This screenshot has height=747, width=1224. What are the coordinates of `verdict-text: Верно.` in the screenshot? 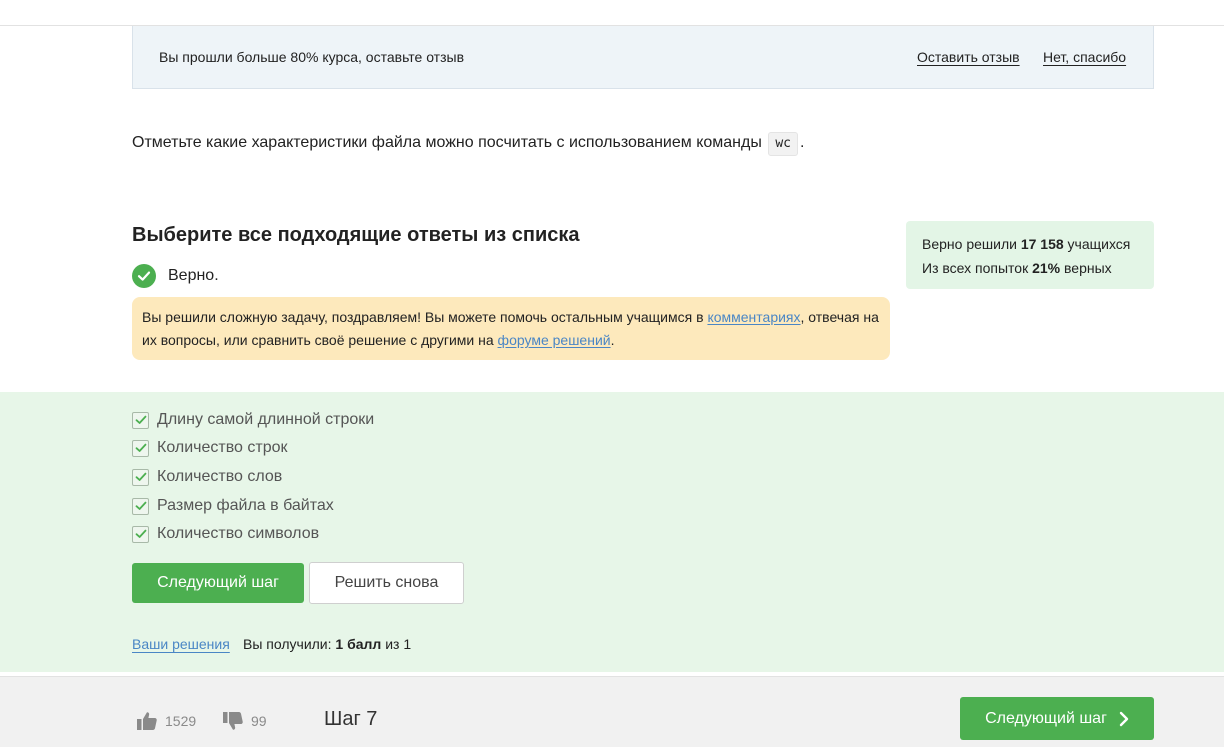 It's located at (193, 275).